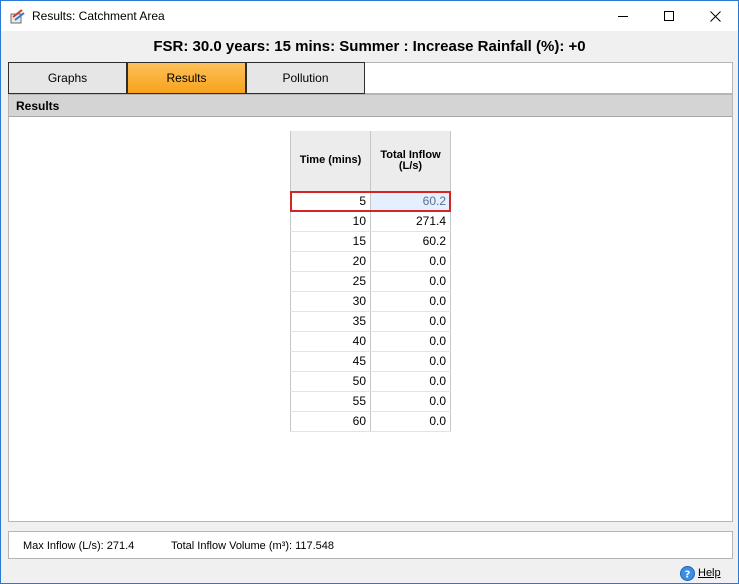 The height and width of the screenshot is (584, 739). Describe the element at coordinates (330, 381) in the screenshot. I see `time-cell: 50` at that location.